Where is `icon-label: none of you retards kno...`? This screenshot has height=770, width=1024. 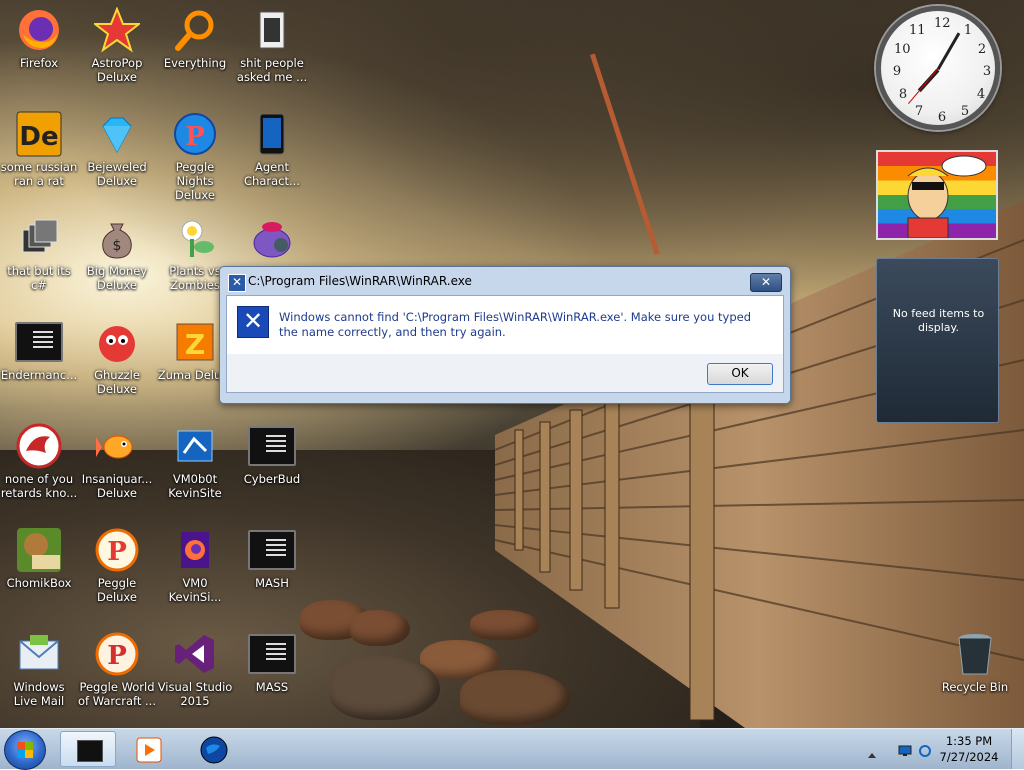 icon-label: none of you retards kno... is located at coordinates (39, 486).